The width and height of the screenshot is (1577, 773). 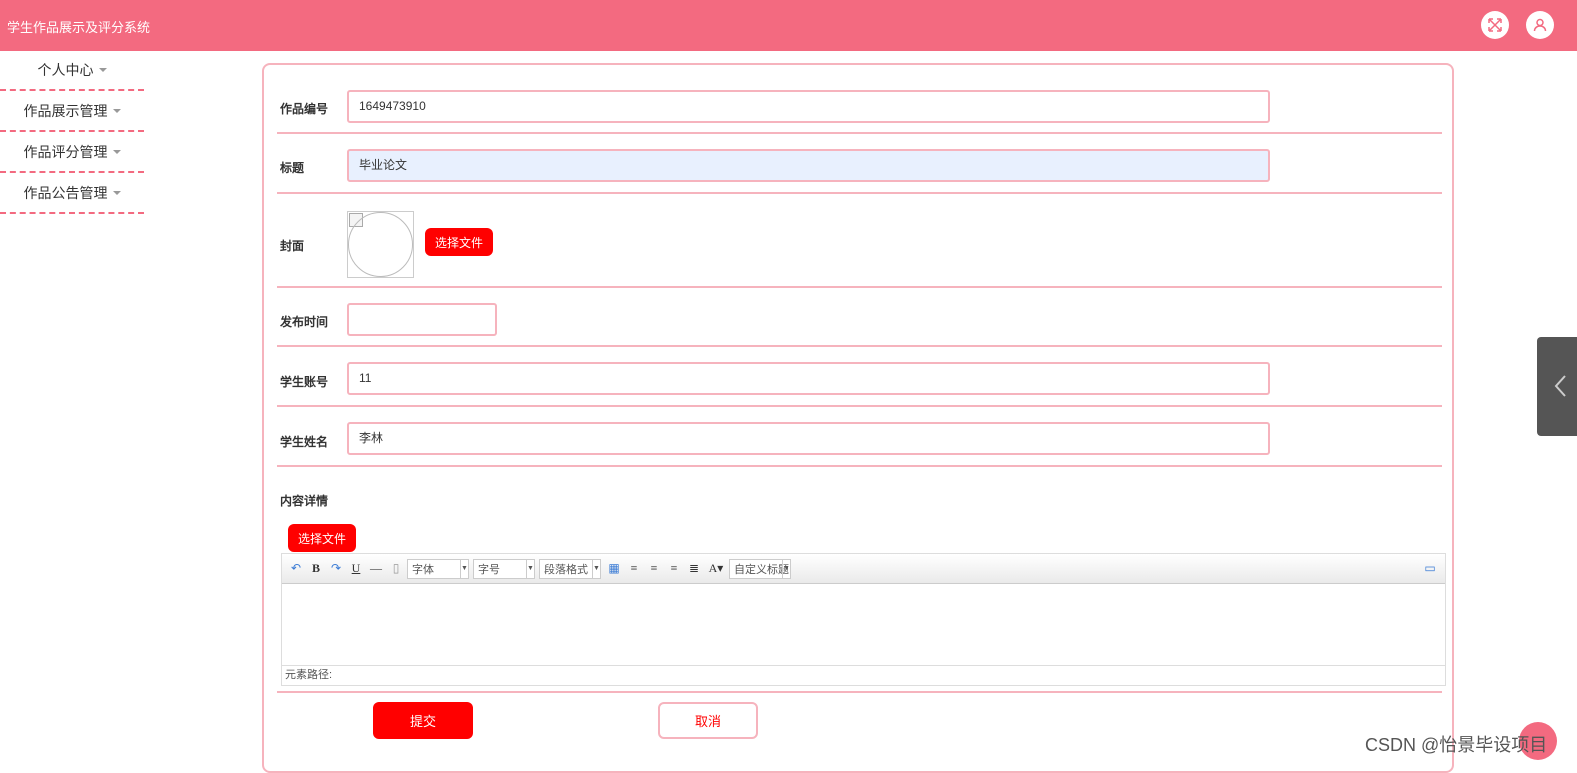 What do you see at coordinates (322, 538) in the screenshot?
I see `content-choose-file-button: 选择文件` at bounding box center [322, 538].